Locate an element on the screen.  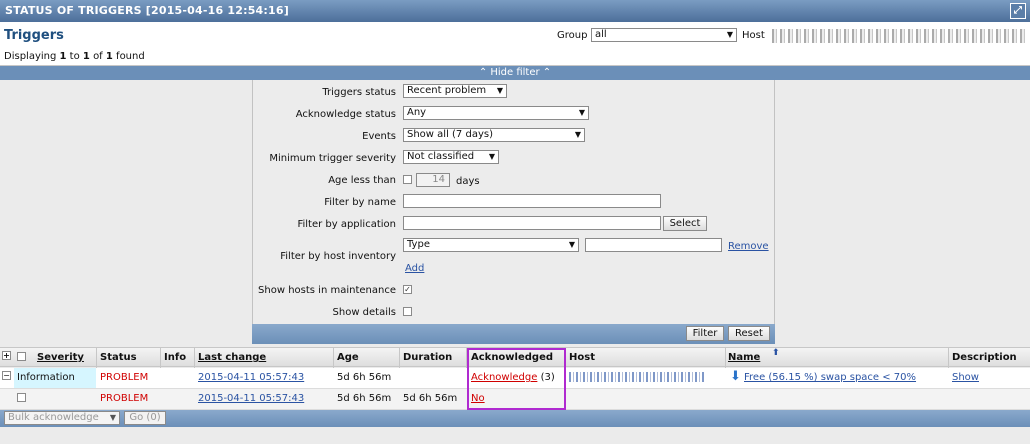
min-severity-select: Not classified ▼ is located at coordinates (451, 157).